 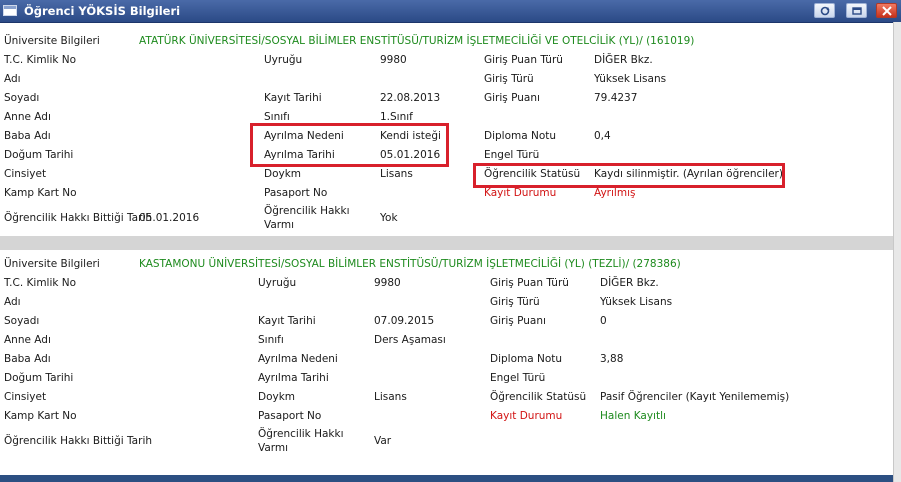 I want to click on window-titlebar: Öğrenci YÖKSİS Bilgileri, so click(x=450, y=11).